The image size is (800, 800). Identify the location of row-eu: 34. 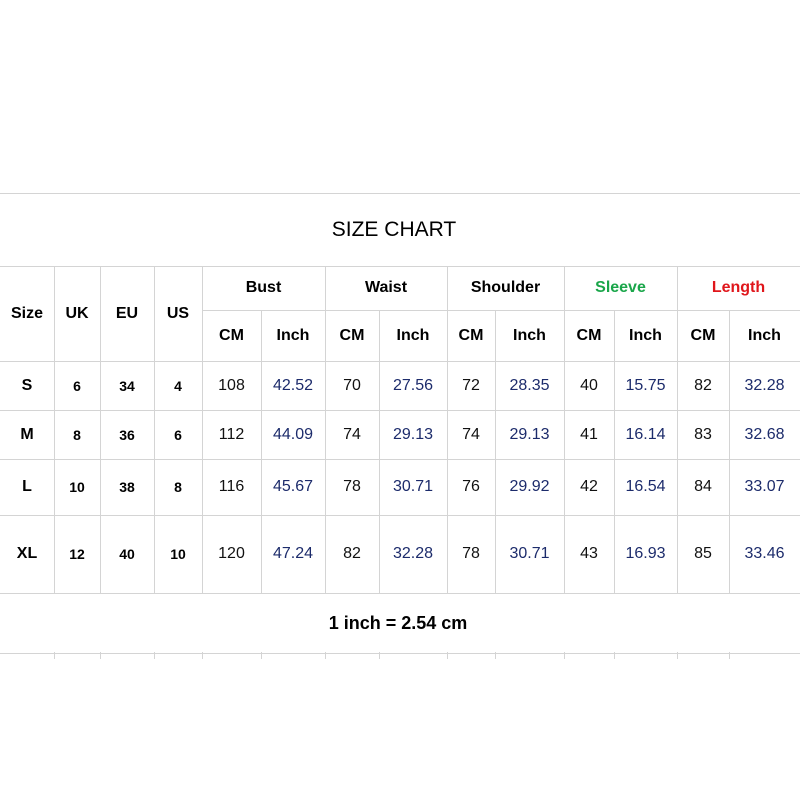
(127, 385).